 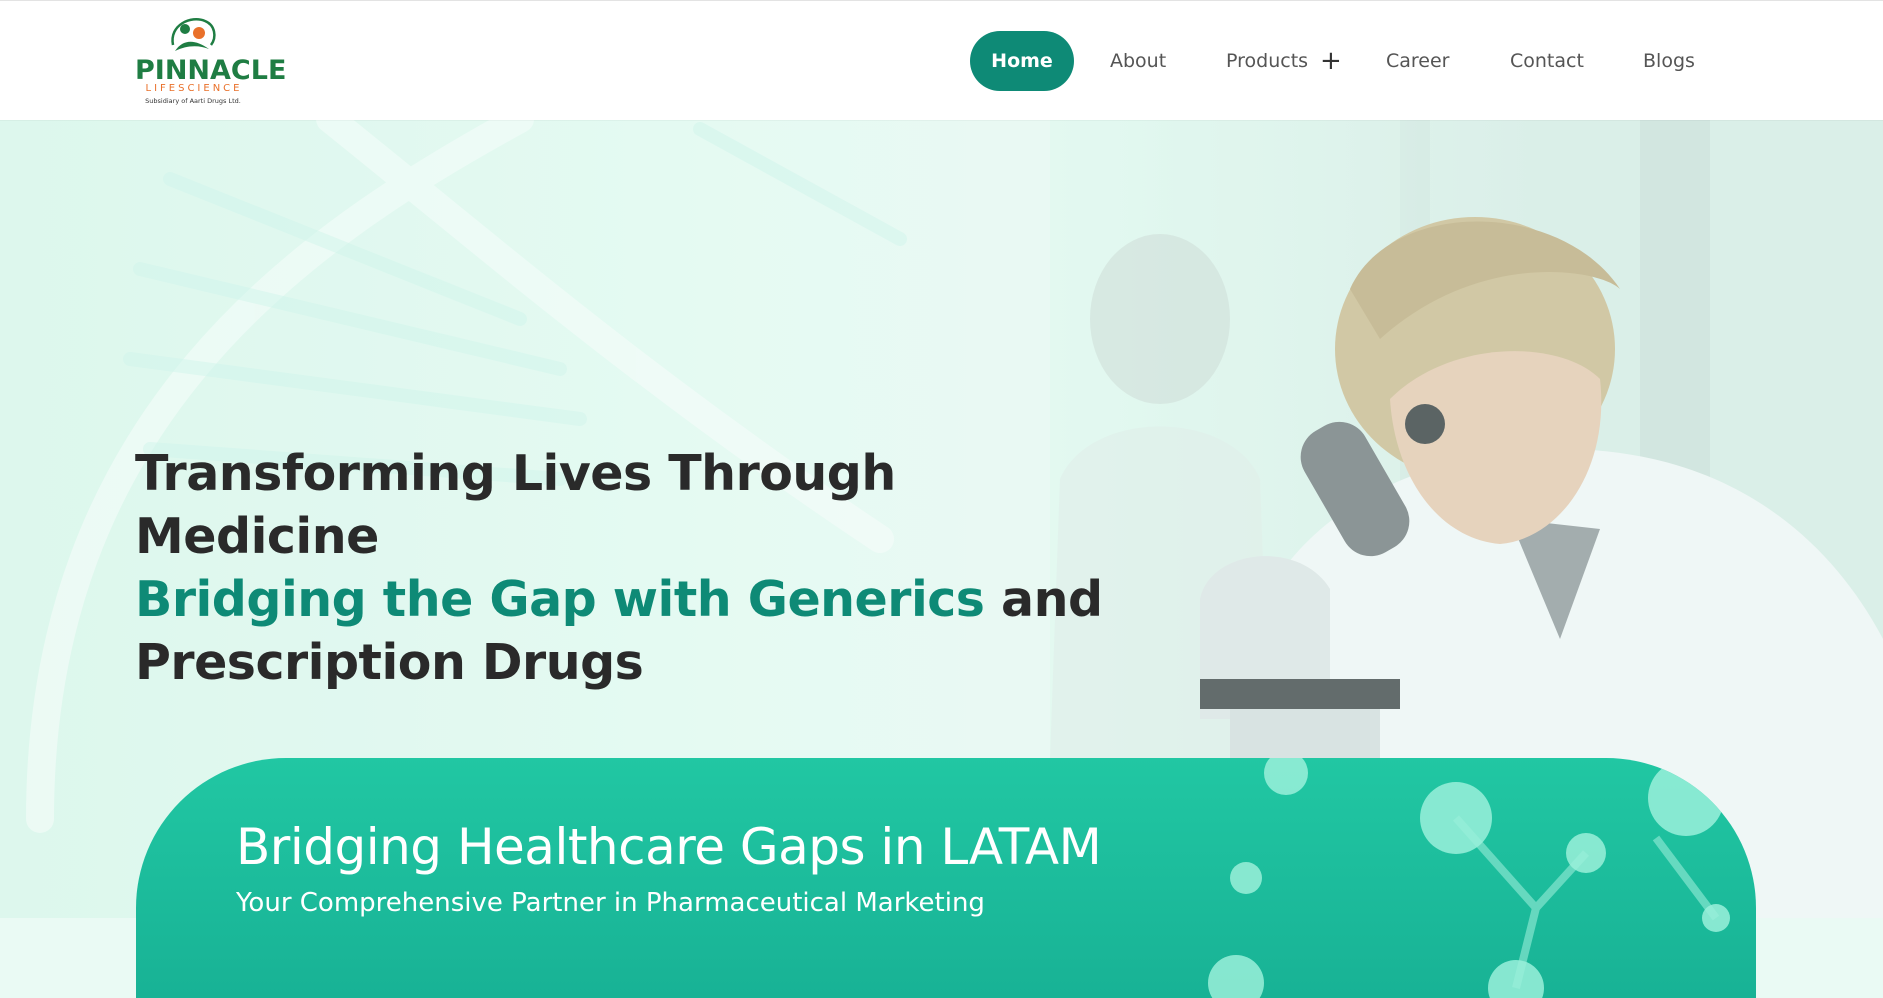 I want to click on nav-home: Home, so click(x=1022, y=61).